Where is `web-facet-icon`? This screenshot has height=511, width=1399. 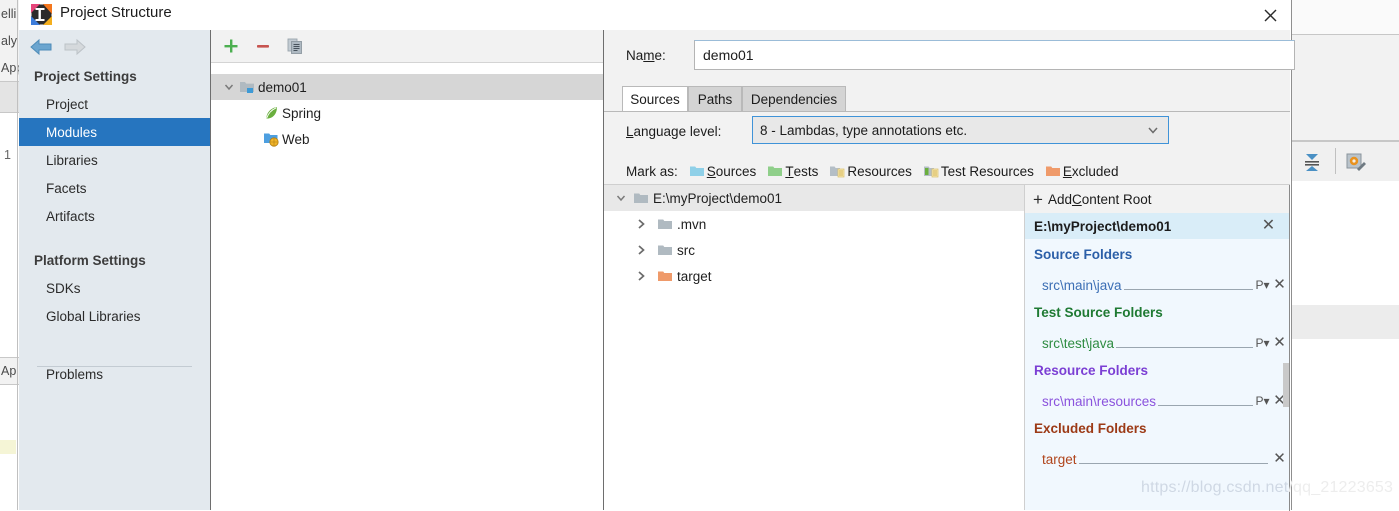
web-facet-icon is located at coordinates (271, 139).